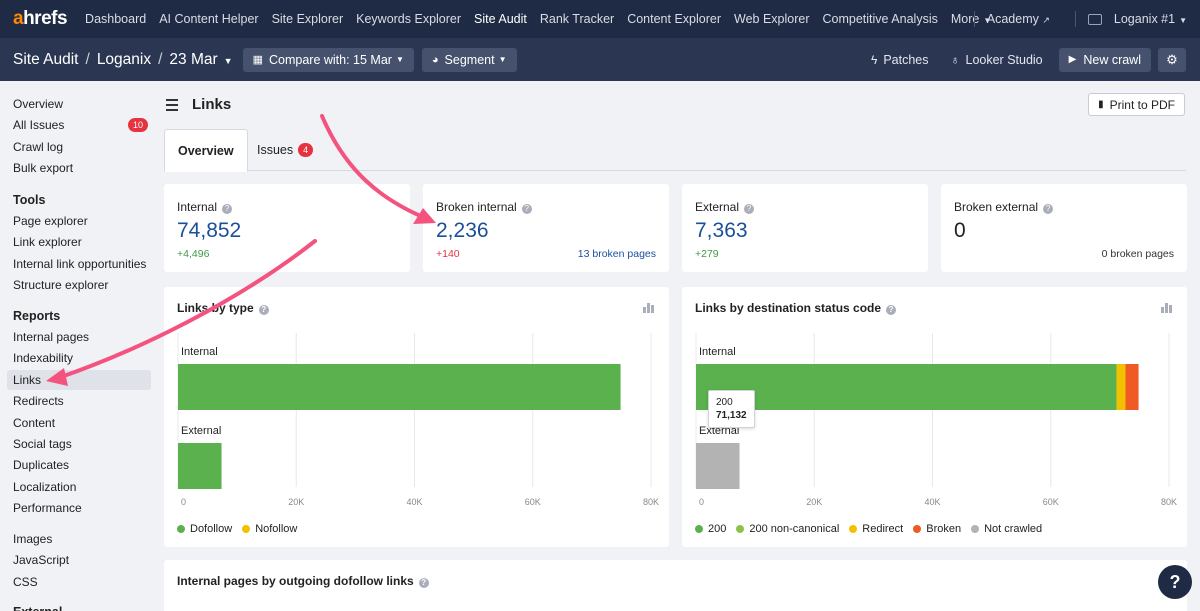  What do you see at coordinates (725, 207) in the screenshot?
I see `stat-label: External?` at bounding box center [725, 207].